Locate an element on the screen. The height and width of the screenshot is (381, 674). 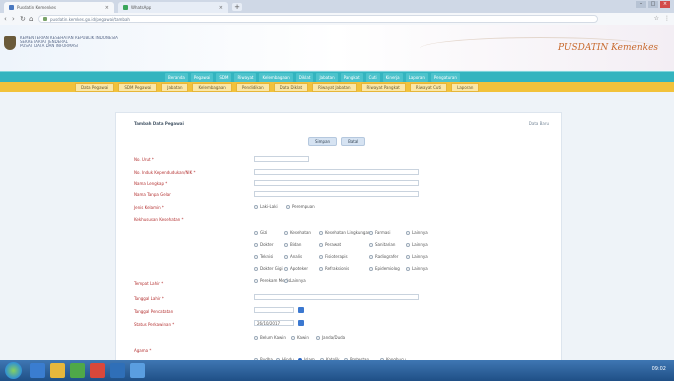
menu-item: Laporan is located at coordinates (416, 77).